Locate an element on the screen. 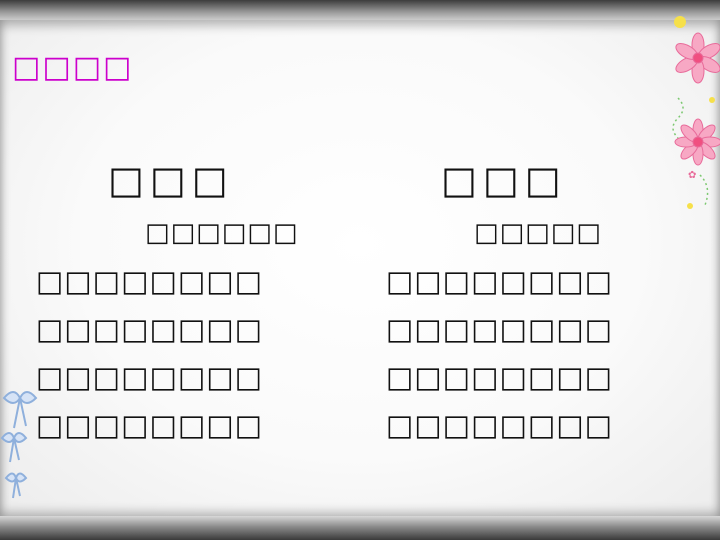  poem-2-line-4: □□□□□□□□ is located at coordinates (500, 425).